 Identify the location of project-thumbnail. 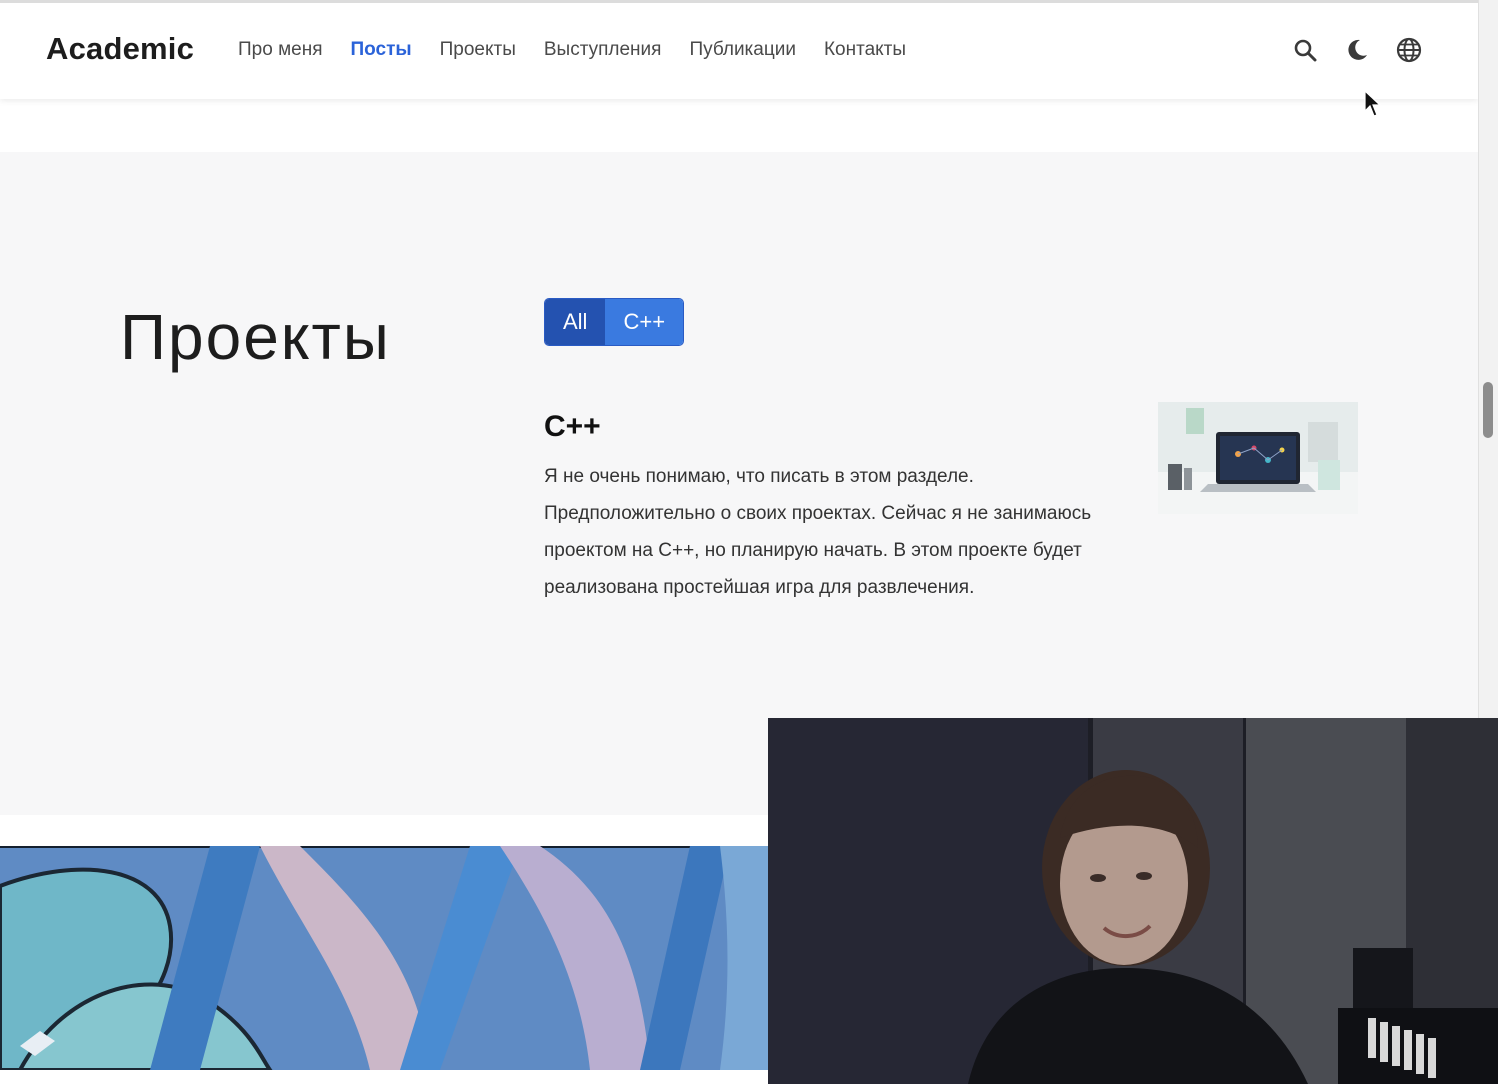
(1258, 458).